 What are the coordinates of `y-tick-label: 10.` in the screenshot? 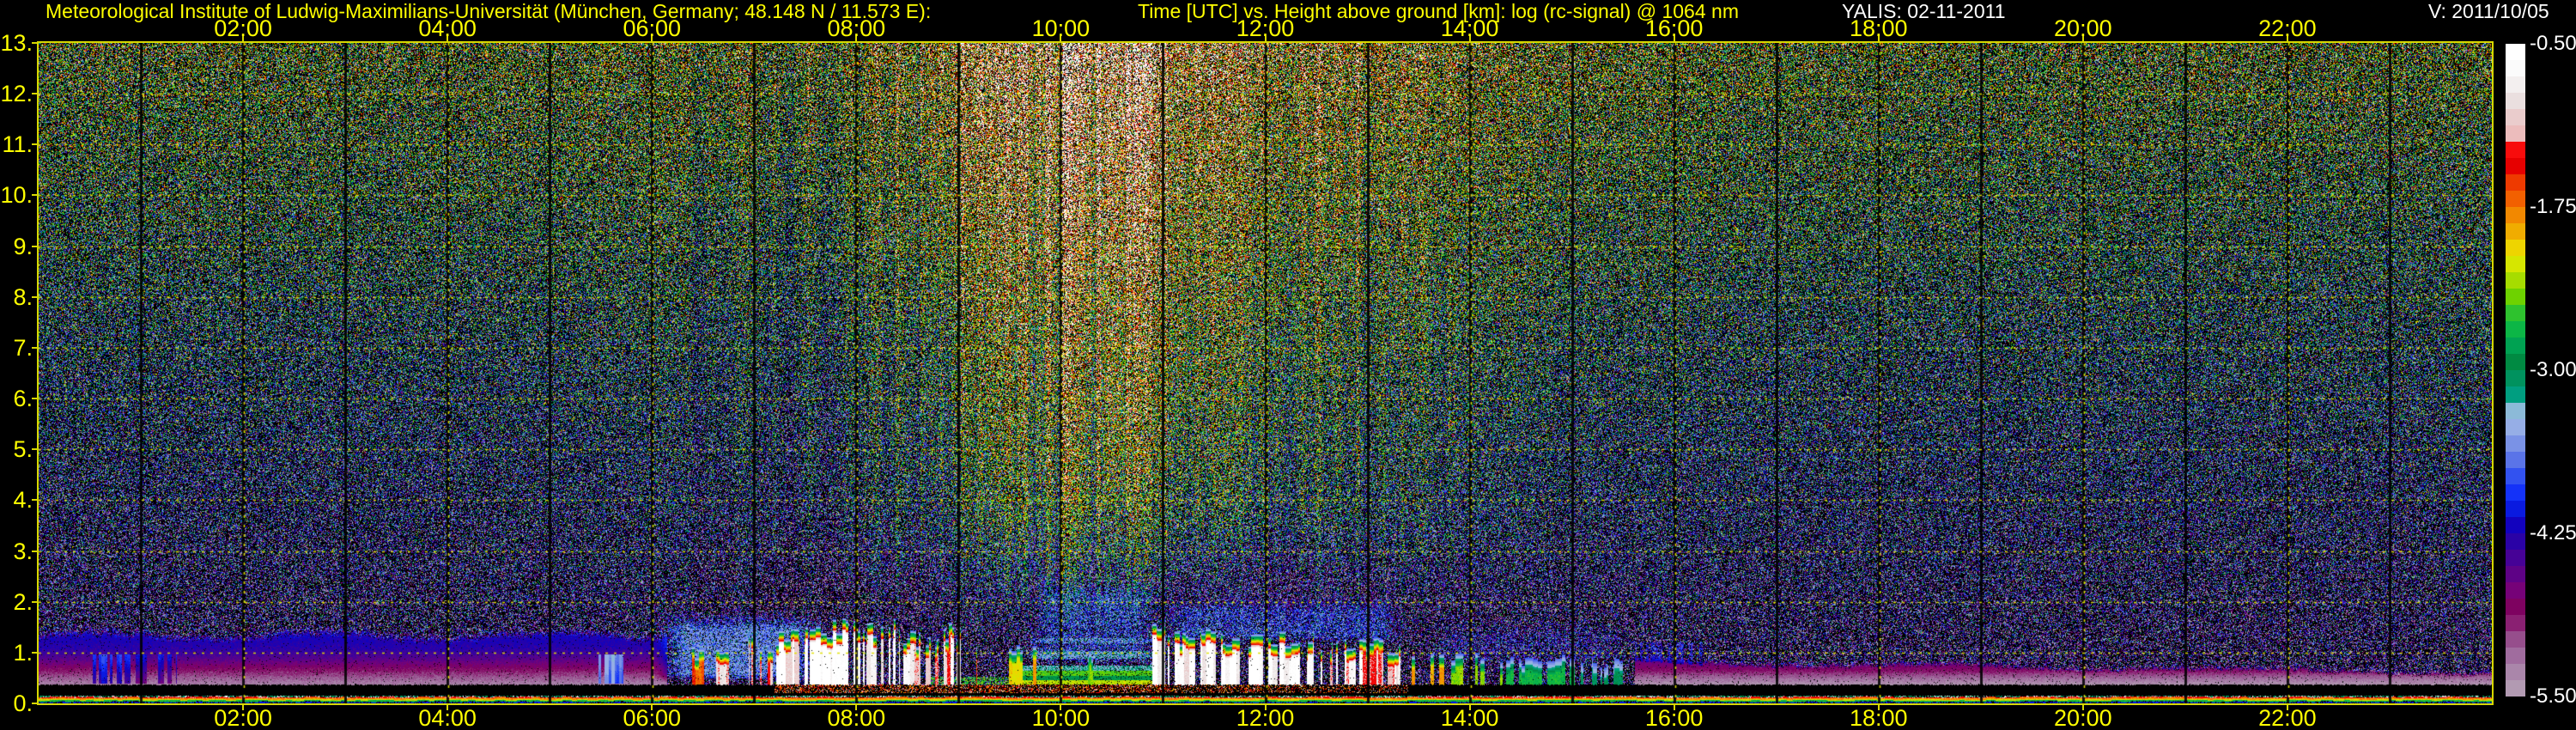 It's located at (16, 195).